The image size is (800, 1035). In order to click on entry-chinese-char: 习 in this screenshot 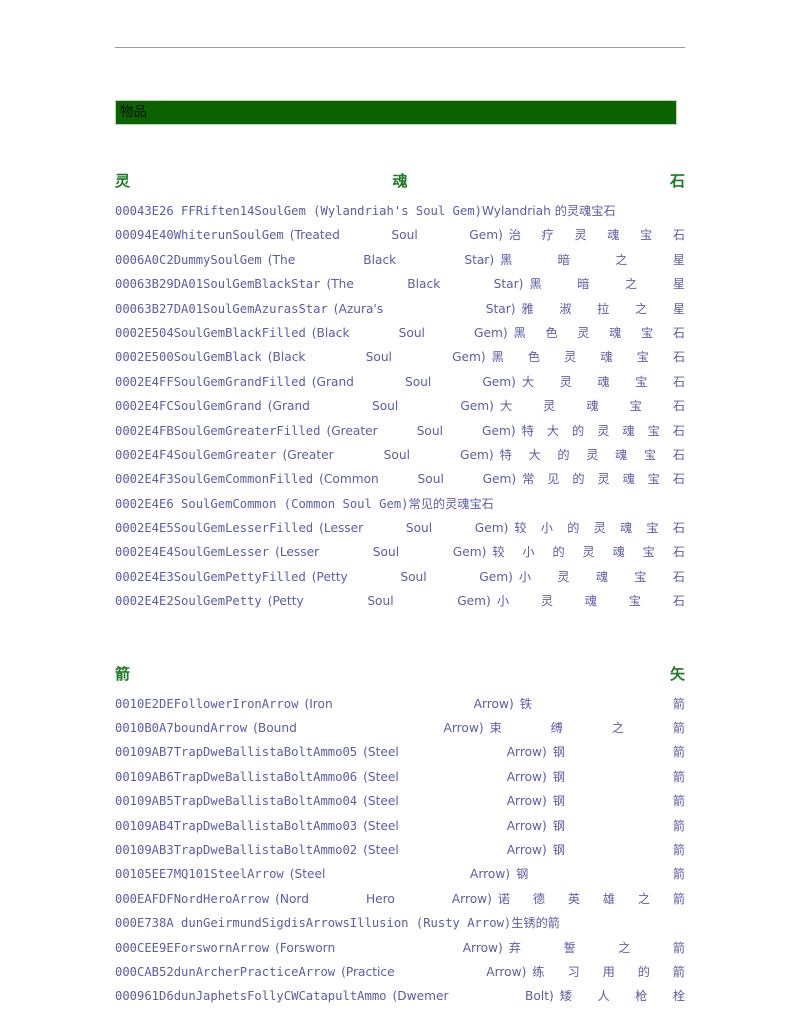, I will do `click(573, 971)`.